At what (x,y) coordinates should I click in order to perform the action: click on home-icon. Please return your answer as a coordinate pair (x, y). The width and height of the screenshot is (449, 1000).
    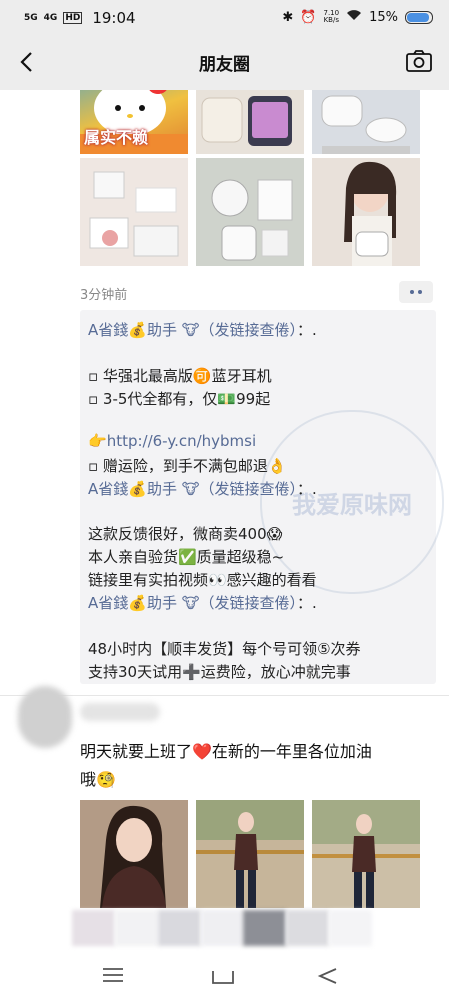
    Looking at the image, I should click on (223, 977).